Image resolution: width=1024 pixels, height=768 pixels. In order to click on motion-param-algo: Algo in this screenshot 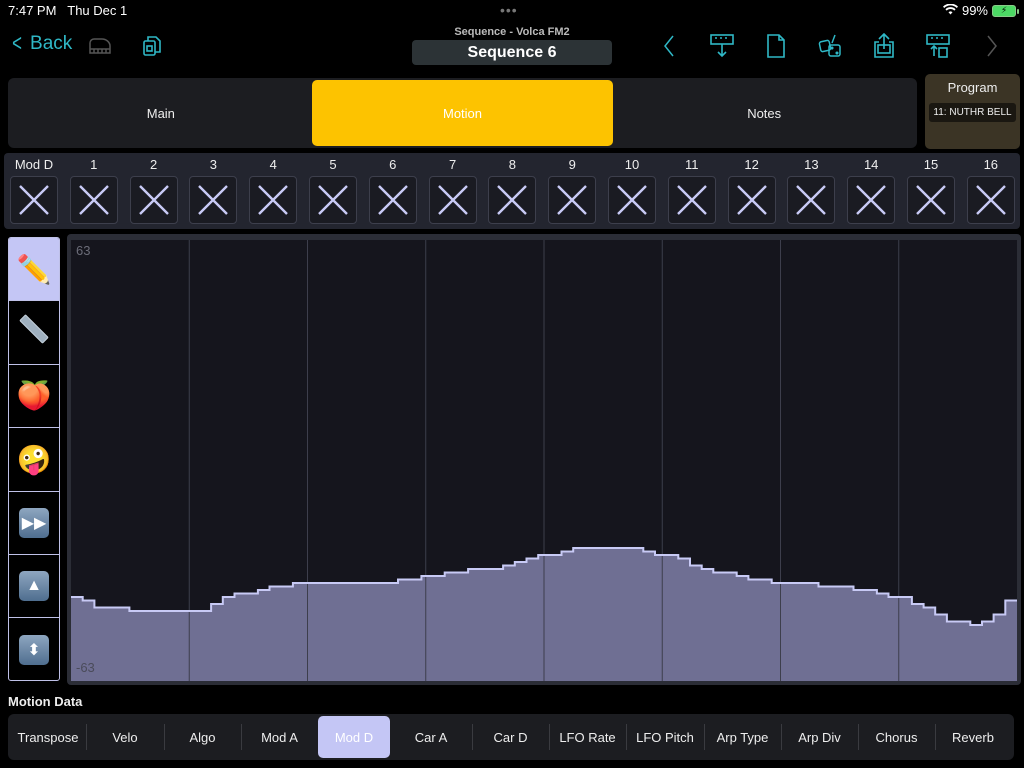, I will do `click(202, 737)`.